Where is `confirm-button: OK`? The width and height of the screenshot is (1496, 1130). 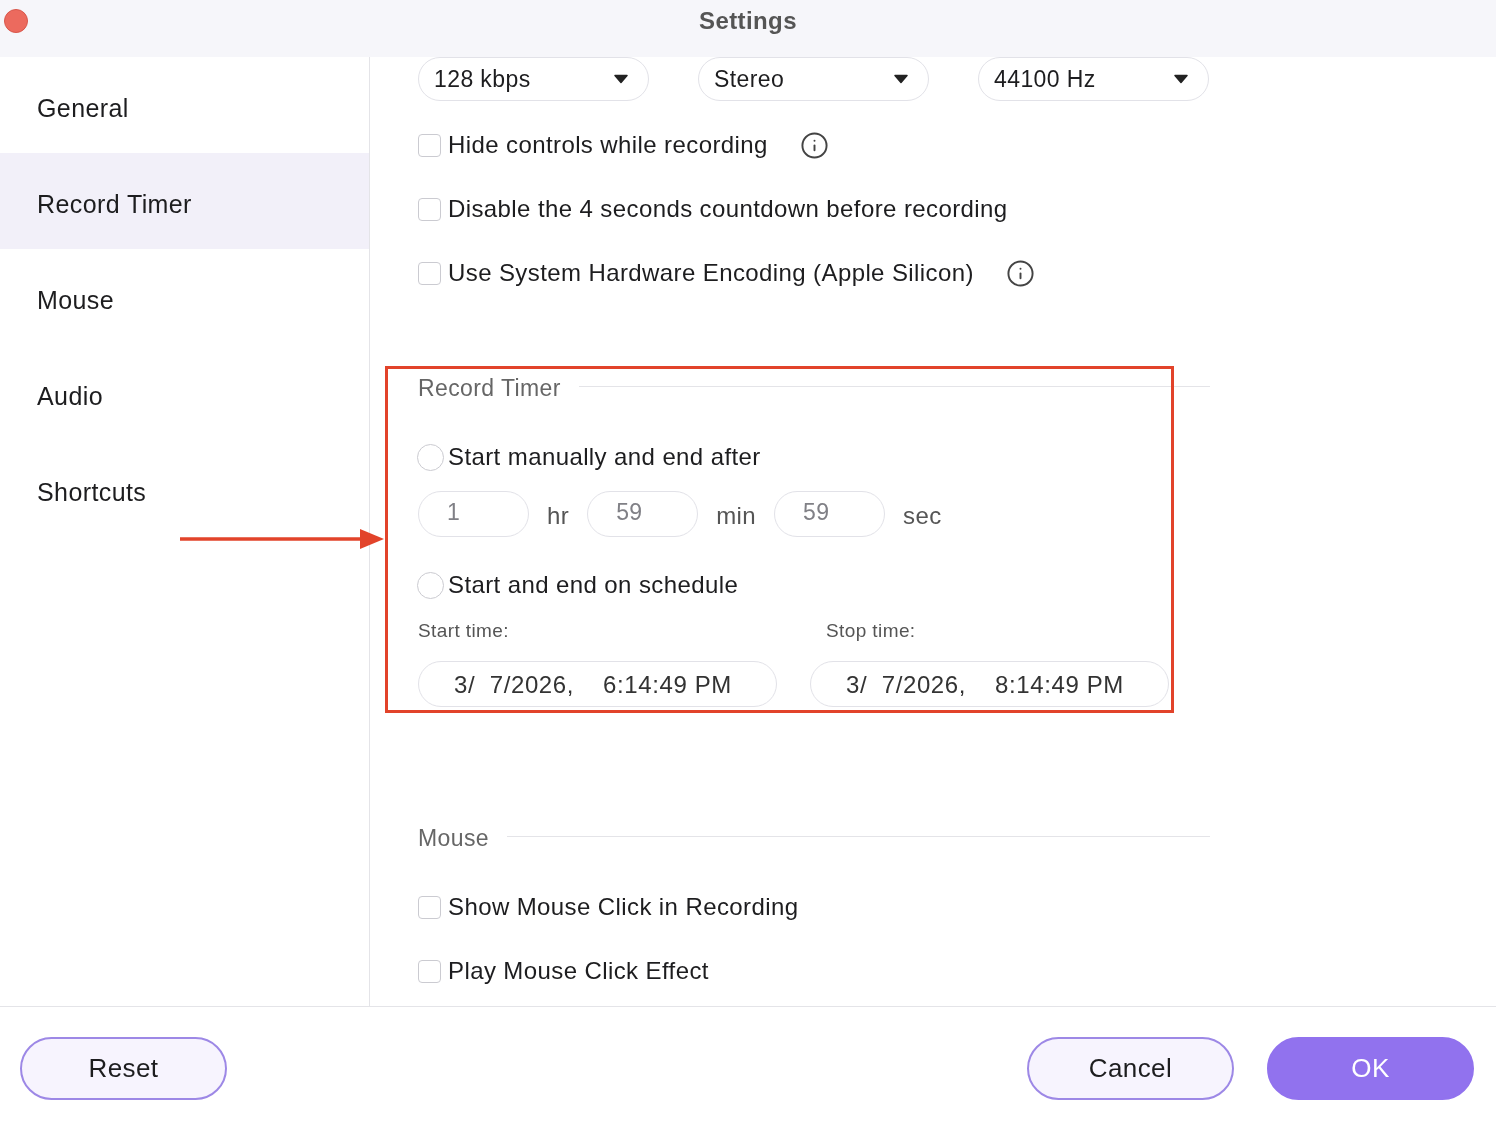
confirm-button: OK is located at coordinates (1370, 1068).